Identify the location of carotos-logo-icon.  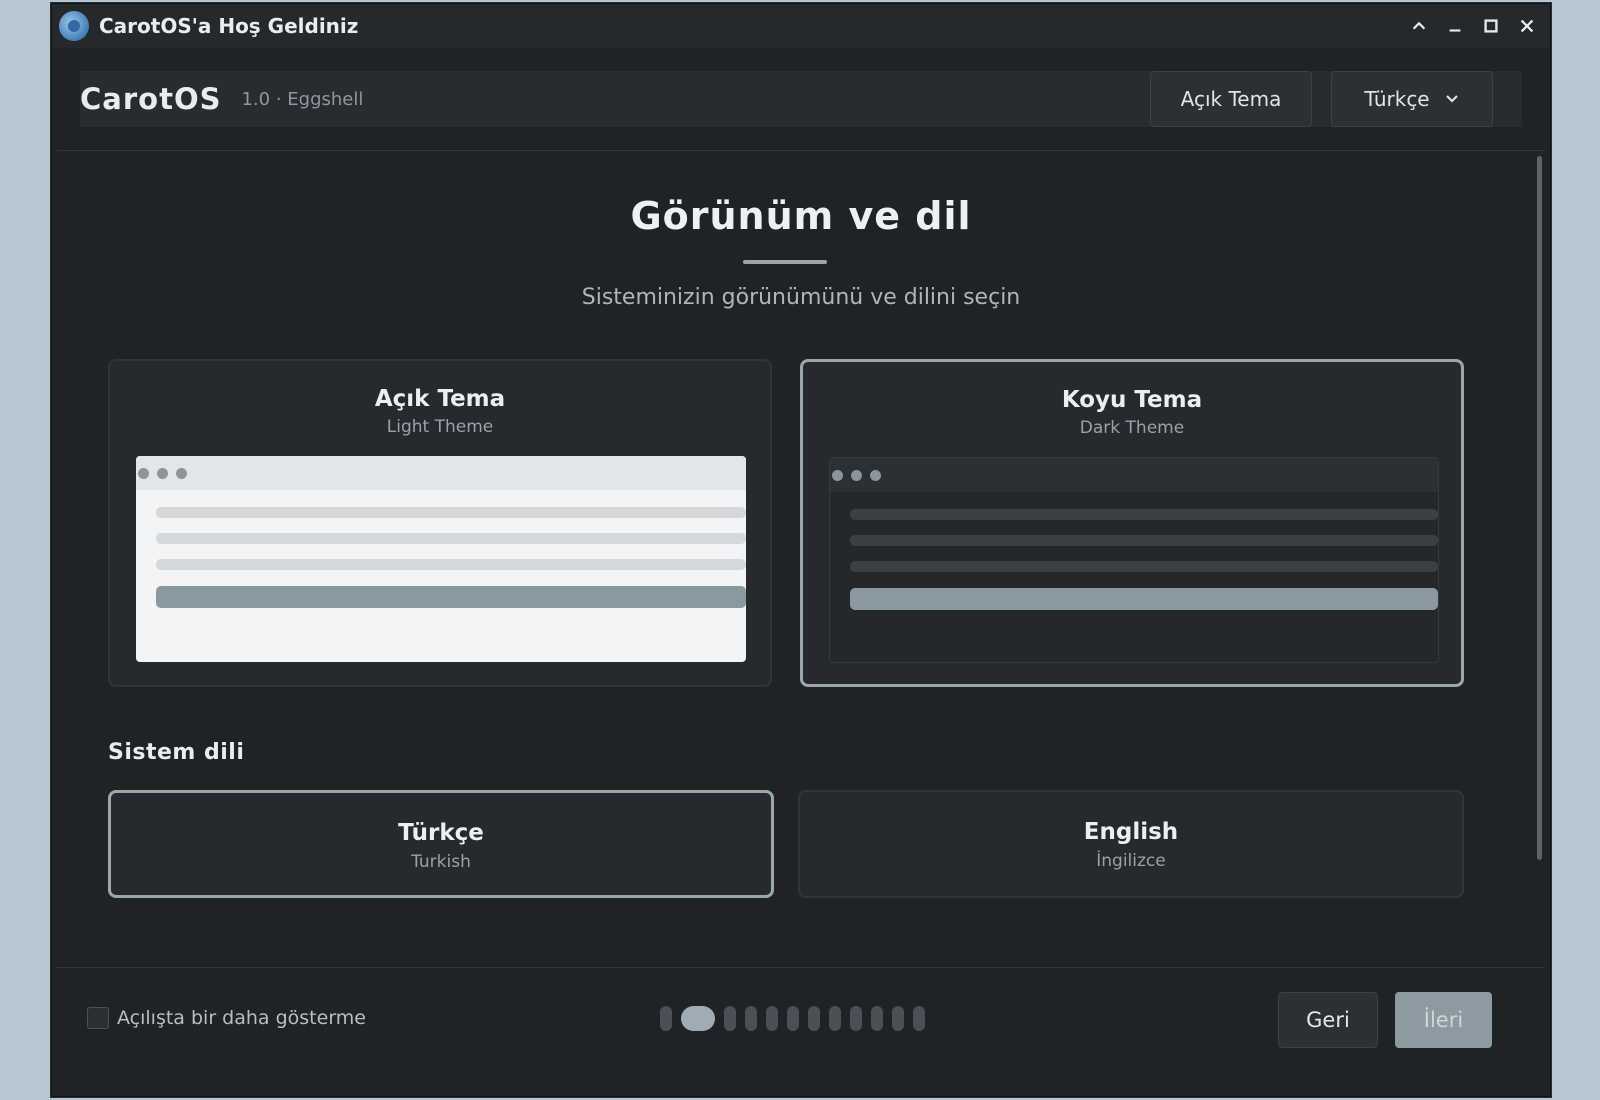
(74, 26).